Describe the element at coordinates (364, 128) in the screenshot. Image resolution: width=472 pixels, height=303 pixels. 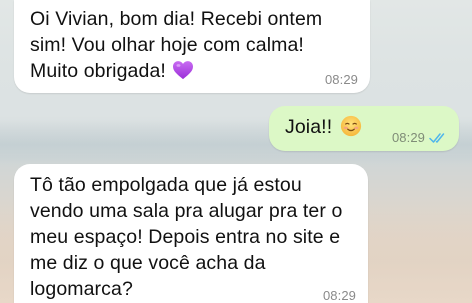
I see `outgoing-message-bubble: Joia!! 08:29` at that location.